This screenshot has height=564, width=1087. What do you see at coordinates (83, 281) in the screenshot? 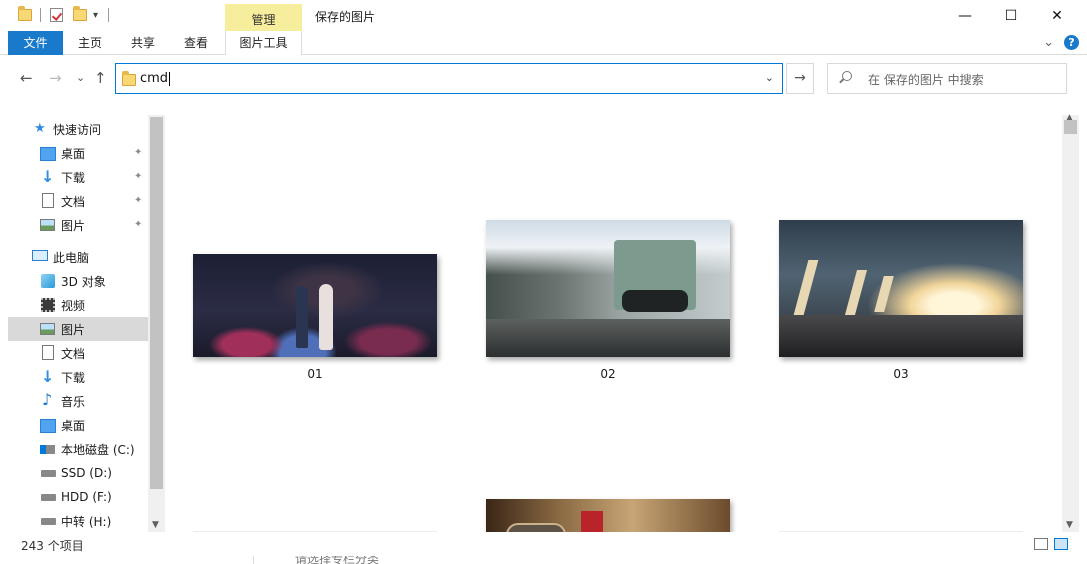
I see `sidebar-label: 3D 对象` at bounding box center [83, 281].